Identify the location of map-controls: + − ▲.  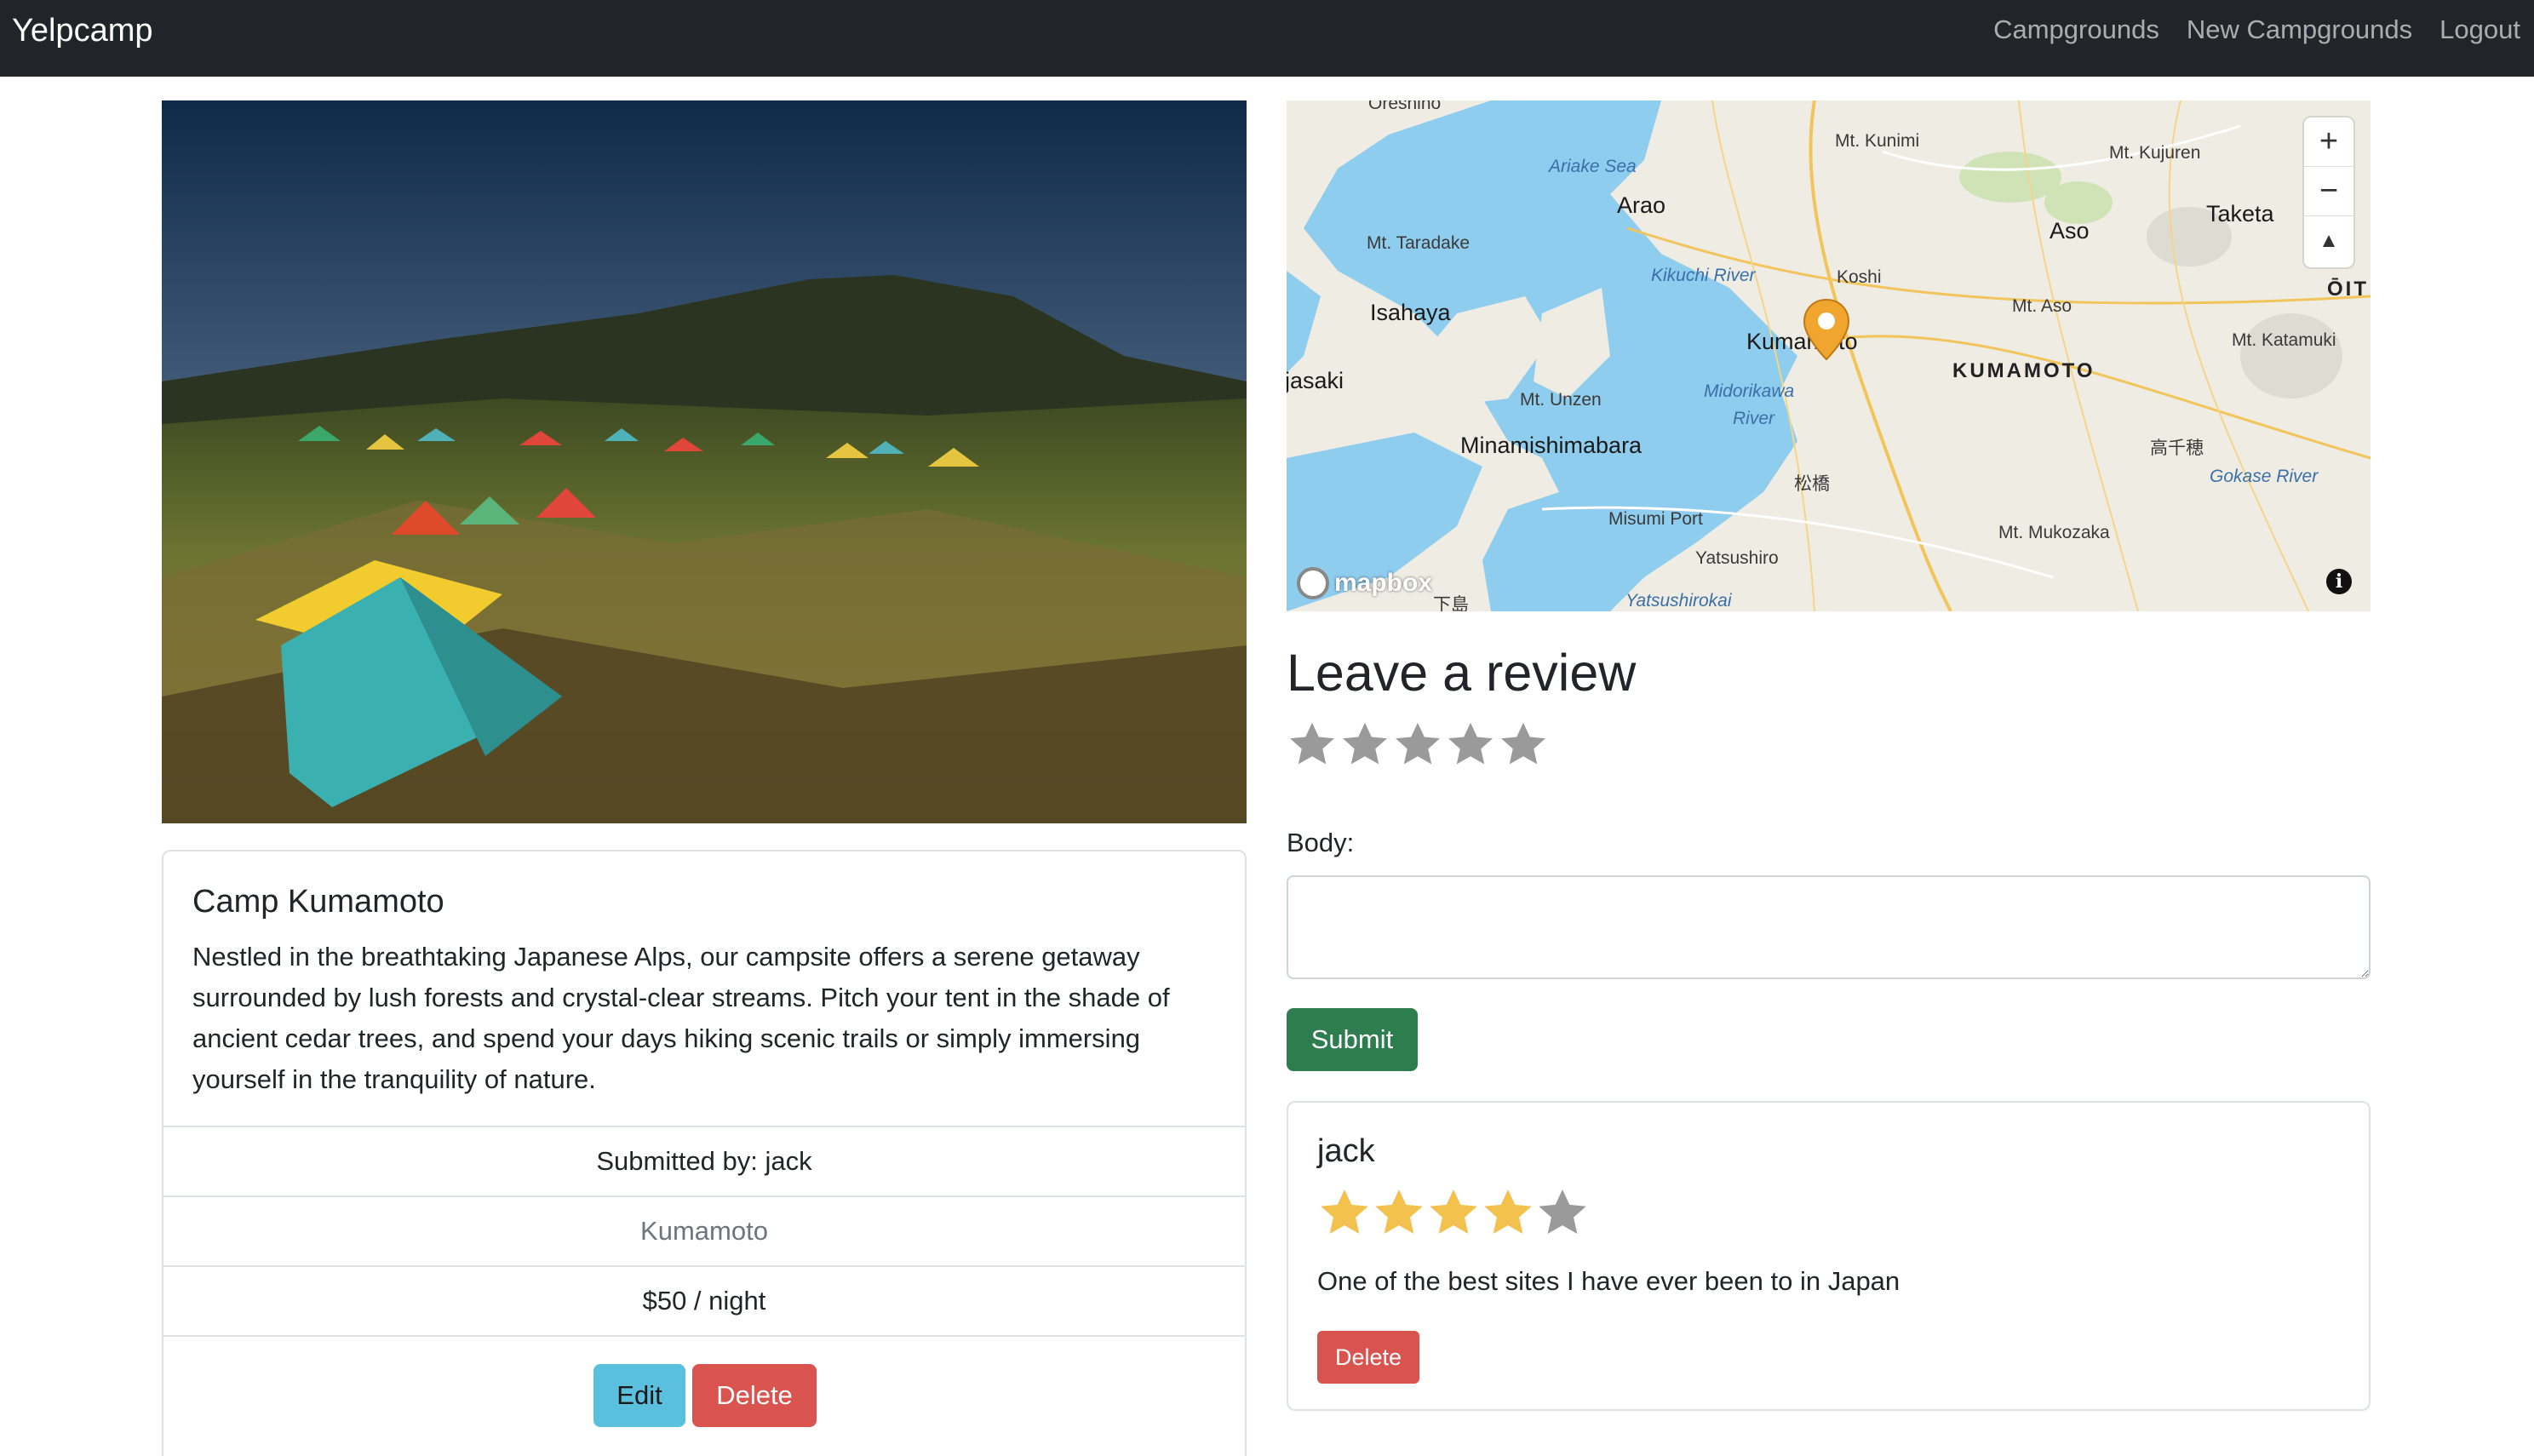
(2328, 192).